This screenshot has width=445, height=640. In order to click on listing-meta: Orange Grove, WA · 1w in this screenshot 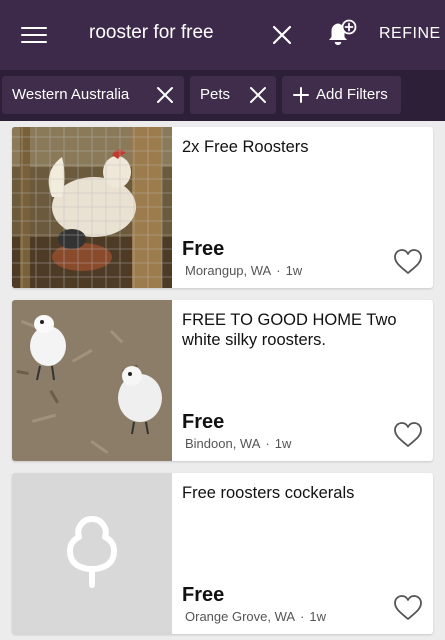, I will do `click(255, 616)`.